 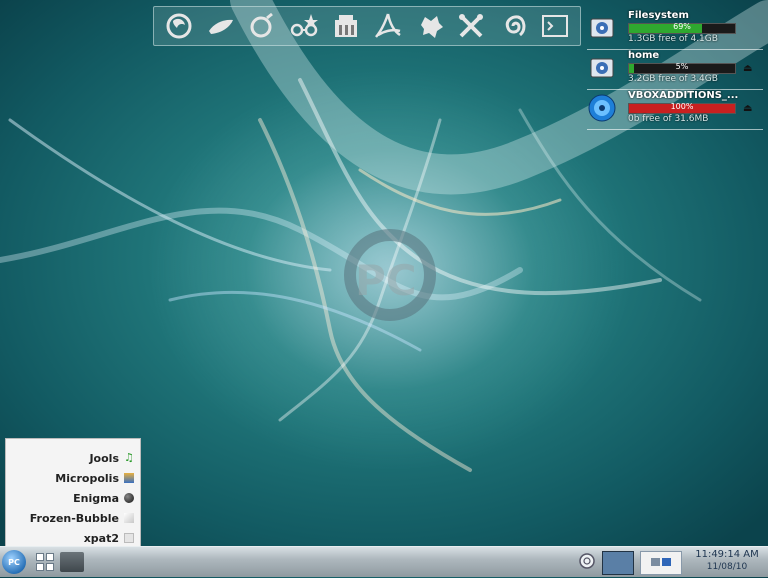 I want to click on micropolis-icon, so click(x=129, y=478).